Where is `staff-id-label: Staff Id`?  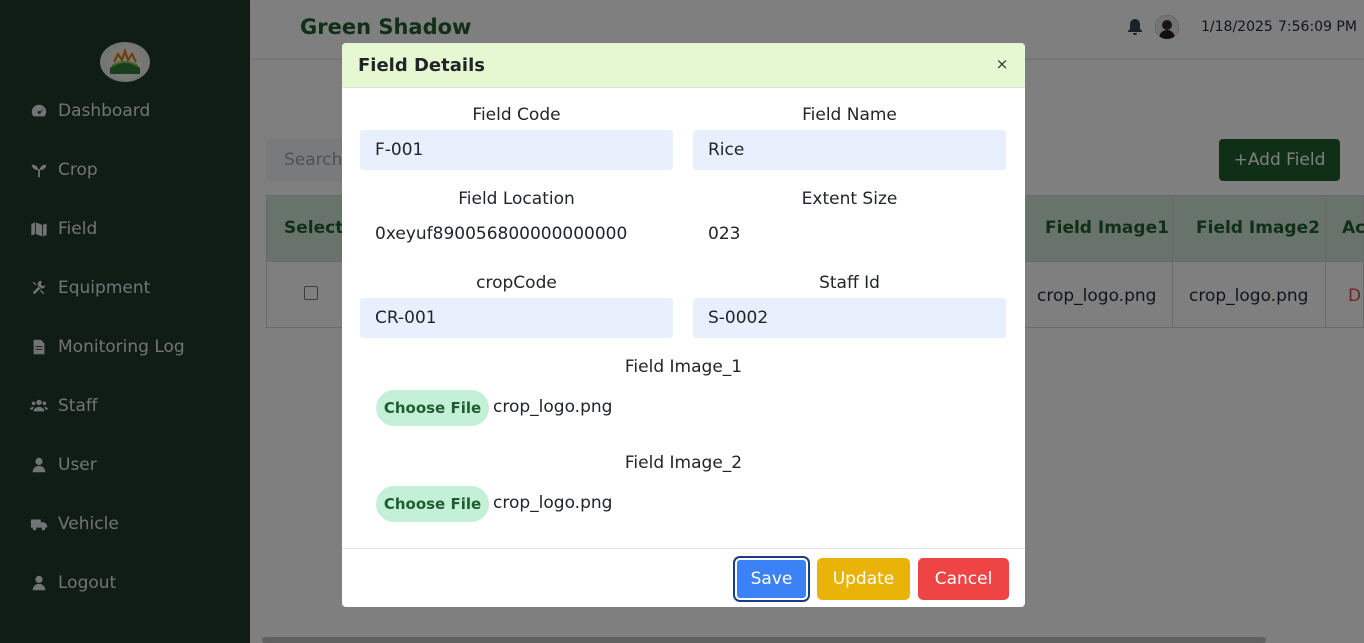
staff-id-label: Staff Id is located at coordinates (849, 283).